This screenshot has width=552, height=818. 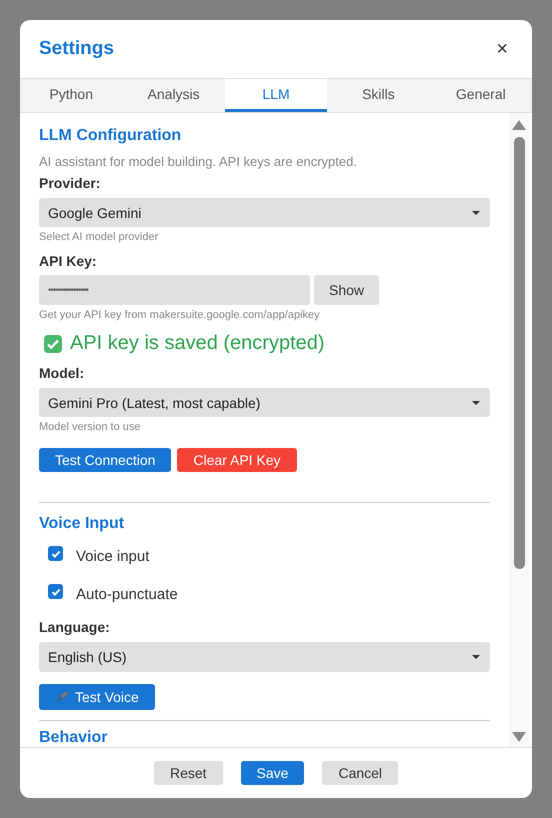 I want to click on dialog-title: Settings, so click(x=76, y=49).